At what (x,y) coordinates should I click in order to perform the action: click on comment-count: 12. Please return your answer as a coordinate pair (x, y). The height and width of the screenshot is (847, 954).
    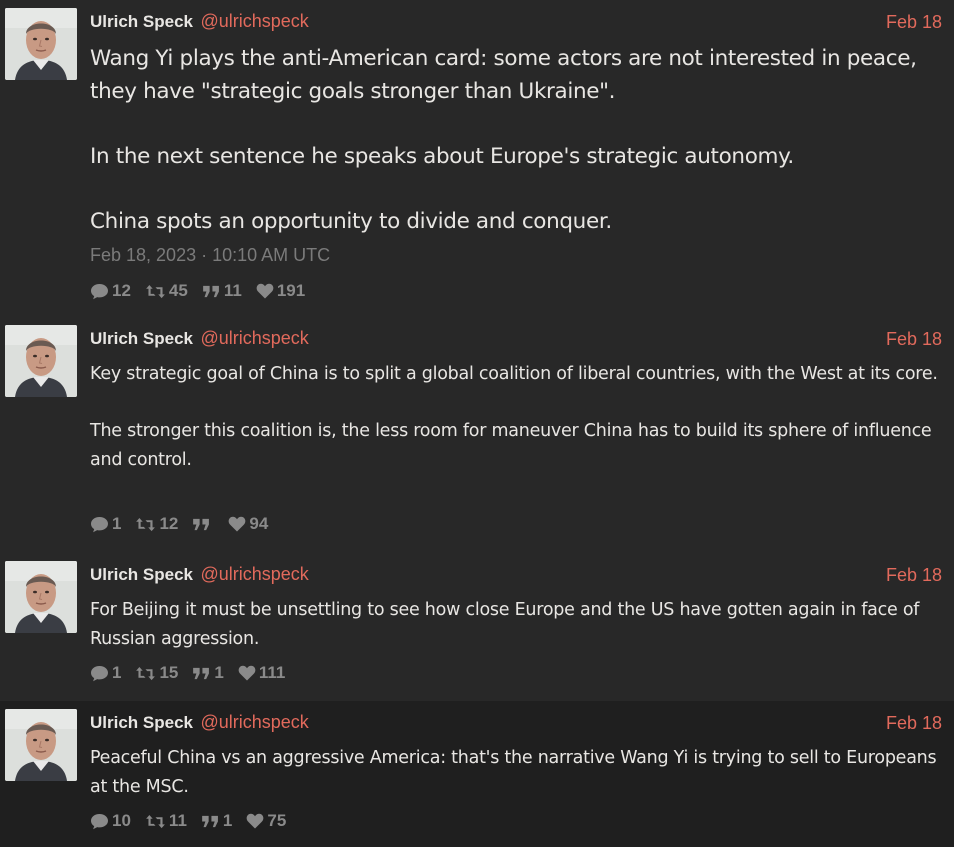
    Looking at the image, I should click on (121, 290).